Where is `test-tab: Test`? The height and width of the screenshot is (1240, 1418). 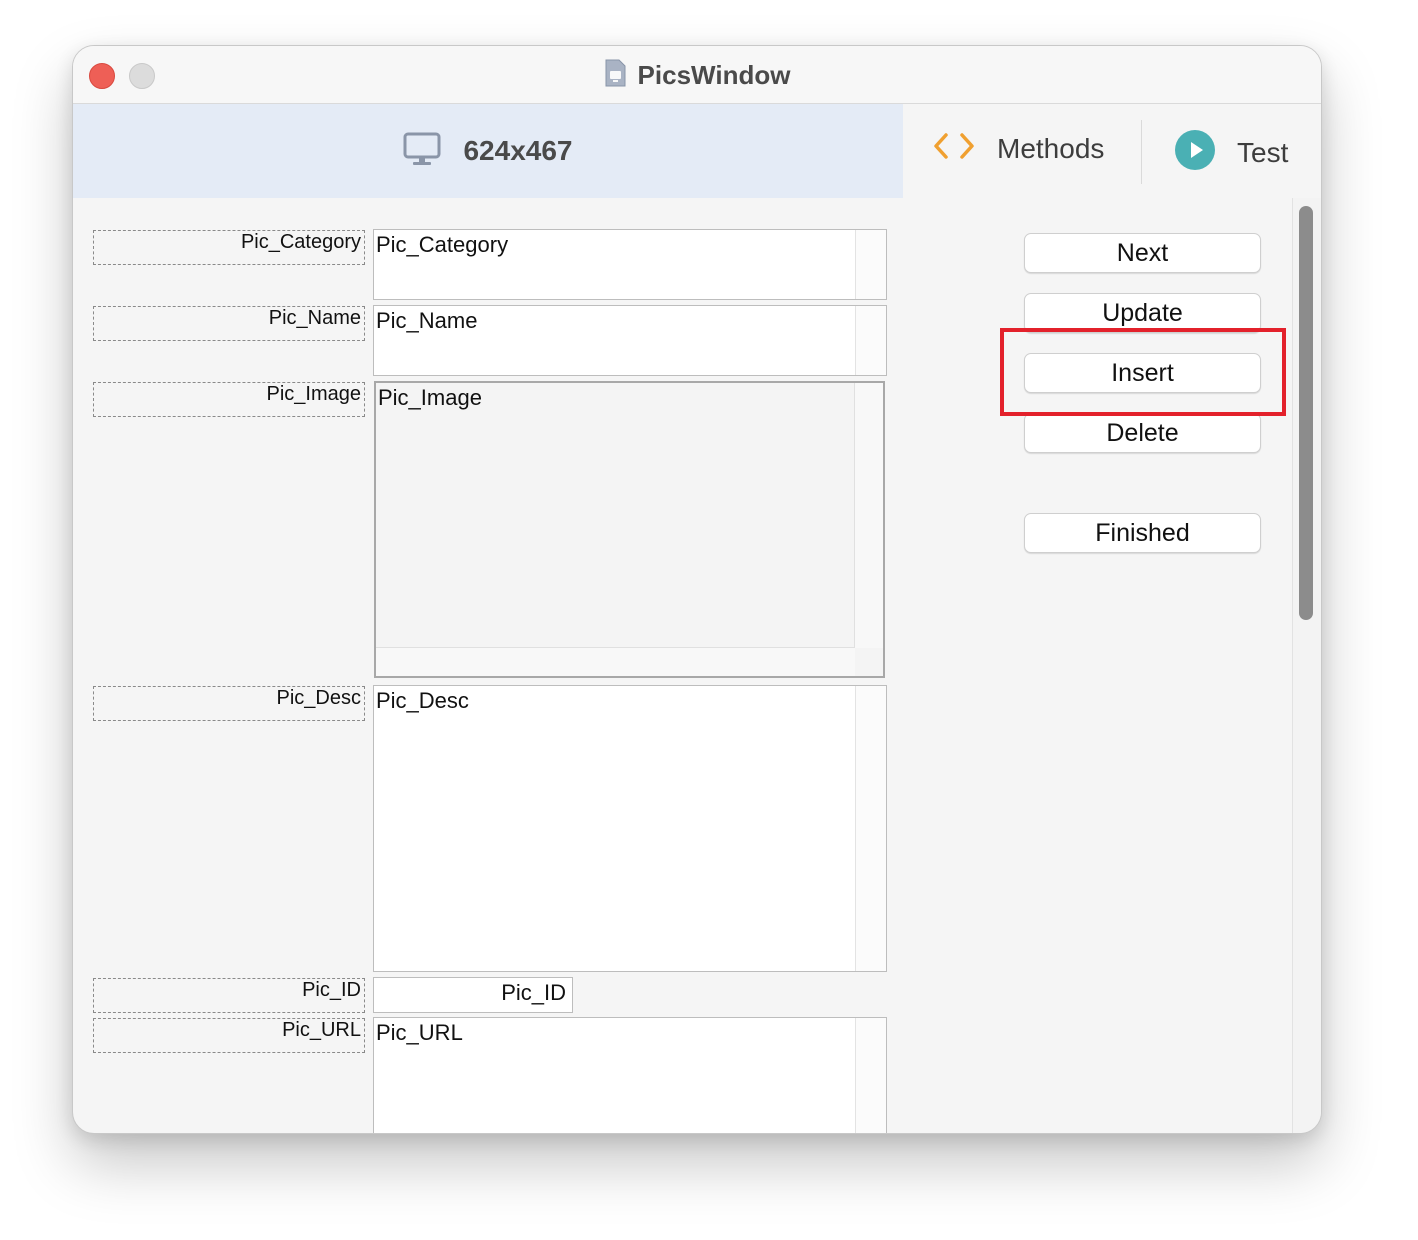
test-tab: Test is located at coordinates (1231, 152).